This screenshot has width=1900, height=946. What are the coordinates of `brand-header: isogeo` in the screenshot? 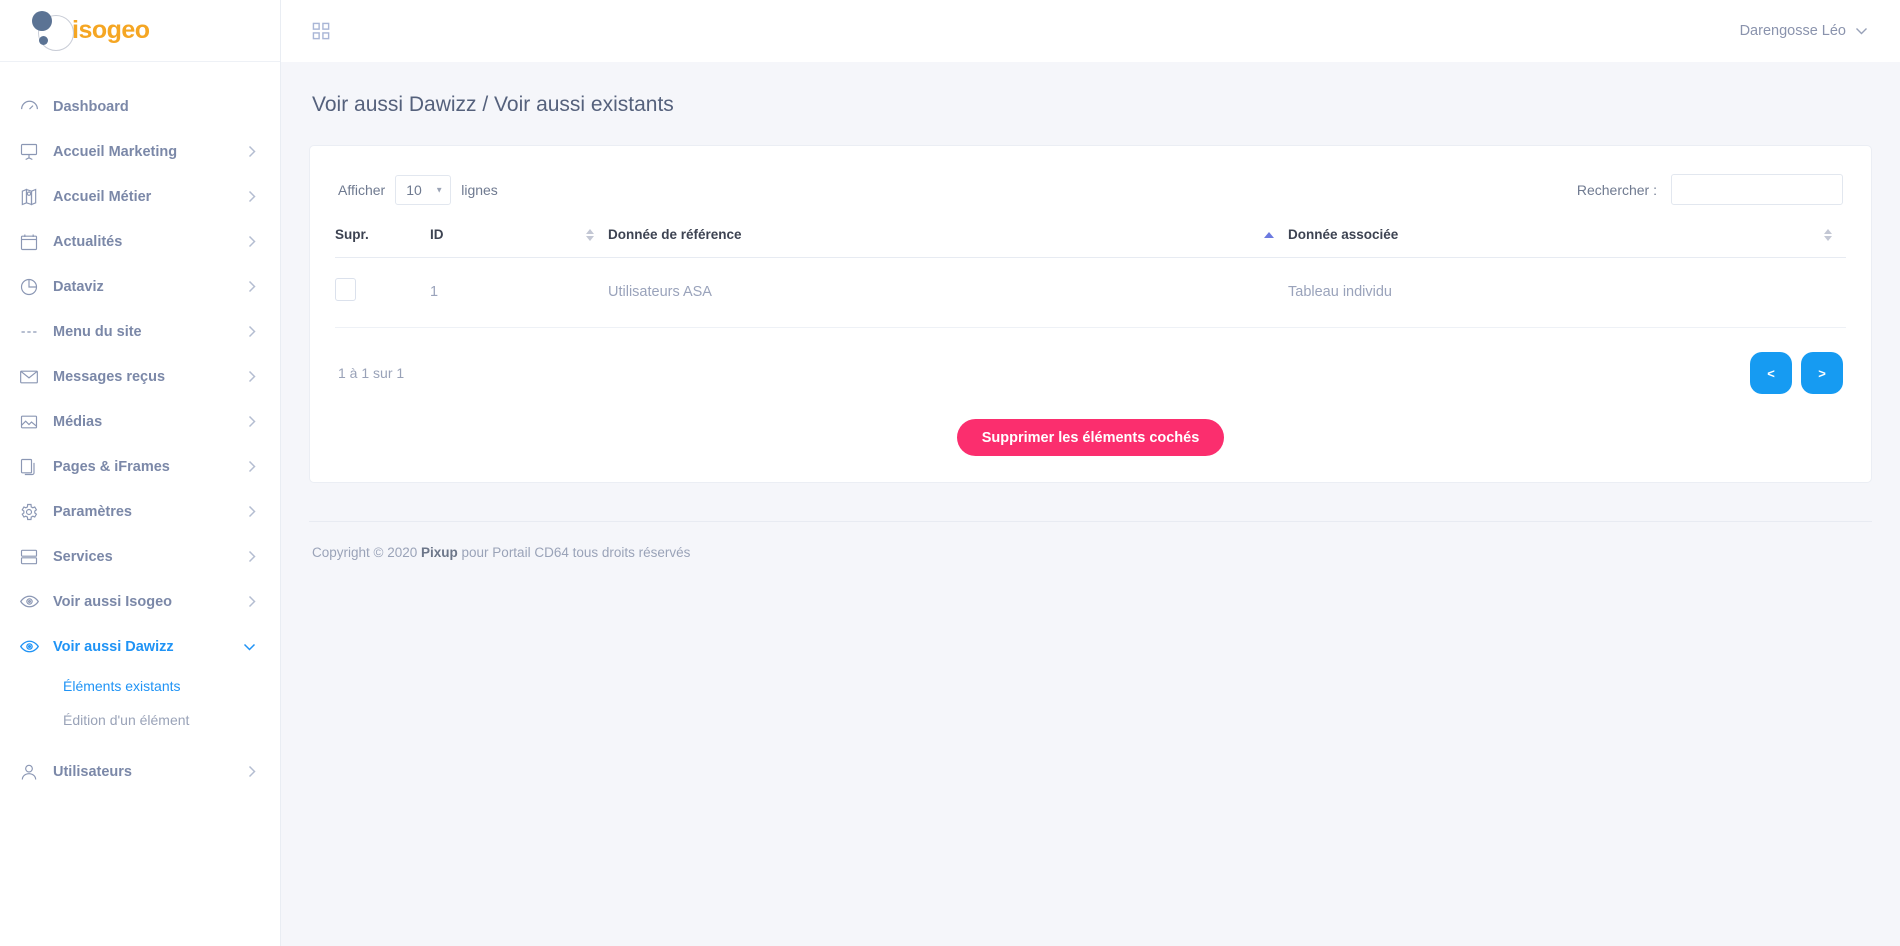 It's located at (140, 31).